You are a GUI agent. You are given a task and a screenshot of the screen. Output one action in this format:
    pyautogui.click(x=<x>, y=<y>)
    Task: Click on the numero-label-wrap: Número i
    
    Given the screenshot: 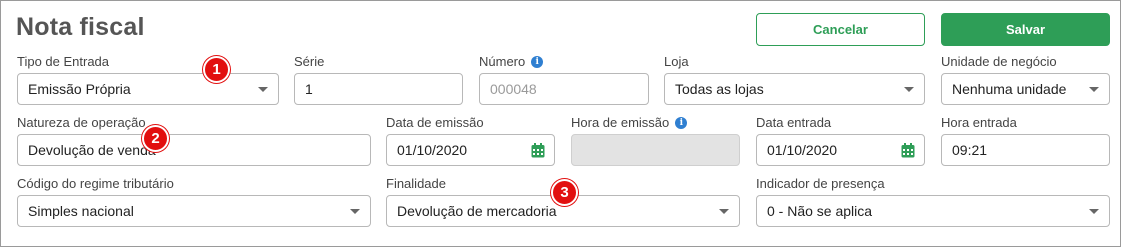 What is the action you would take?
    pyautogui.click(x=511, y=61)
    